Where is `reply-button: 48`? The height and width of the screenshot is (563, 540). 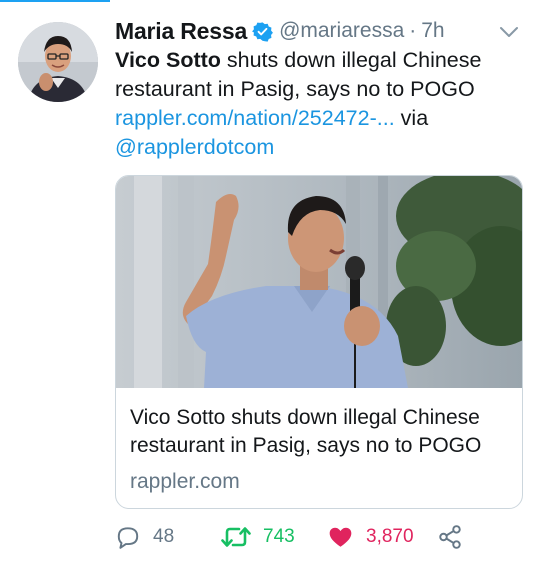 reply-button: 48 is located at coordinates (144, 537).